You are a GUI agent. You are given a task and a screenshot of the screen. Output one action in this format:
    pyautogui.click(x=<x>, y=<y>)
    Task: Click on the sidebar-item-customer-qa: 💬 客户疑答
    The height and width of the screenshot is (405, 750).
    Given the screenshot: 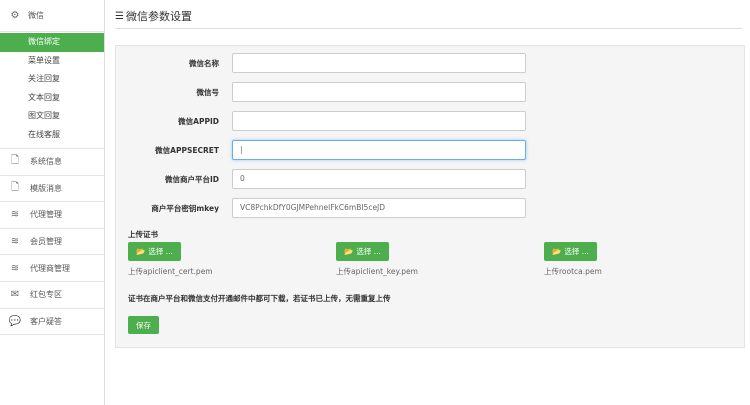 What is the action you would take?
    pyautogui.click(x=52, y=322)
    